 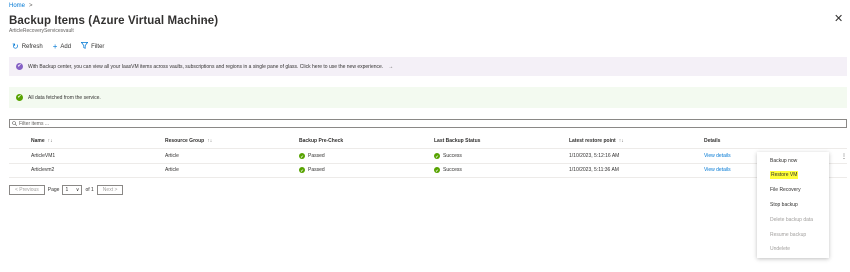 I want to click on cell-restore-point: 1/10/2023, 5:11:36 AM, so click(x=594, y=170).